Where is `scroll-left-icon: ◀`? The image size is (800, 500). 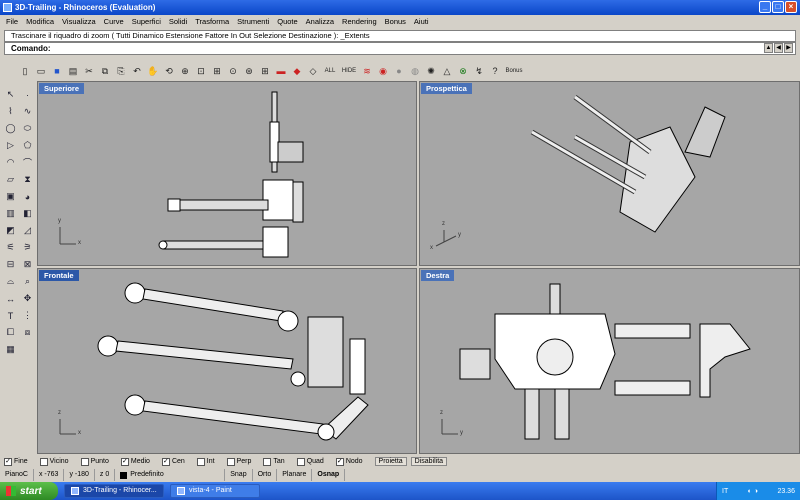 scroll-left-icon: ◀ is located at coordinates (778, 48).